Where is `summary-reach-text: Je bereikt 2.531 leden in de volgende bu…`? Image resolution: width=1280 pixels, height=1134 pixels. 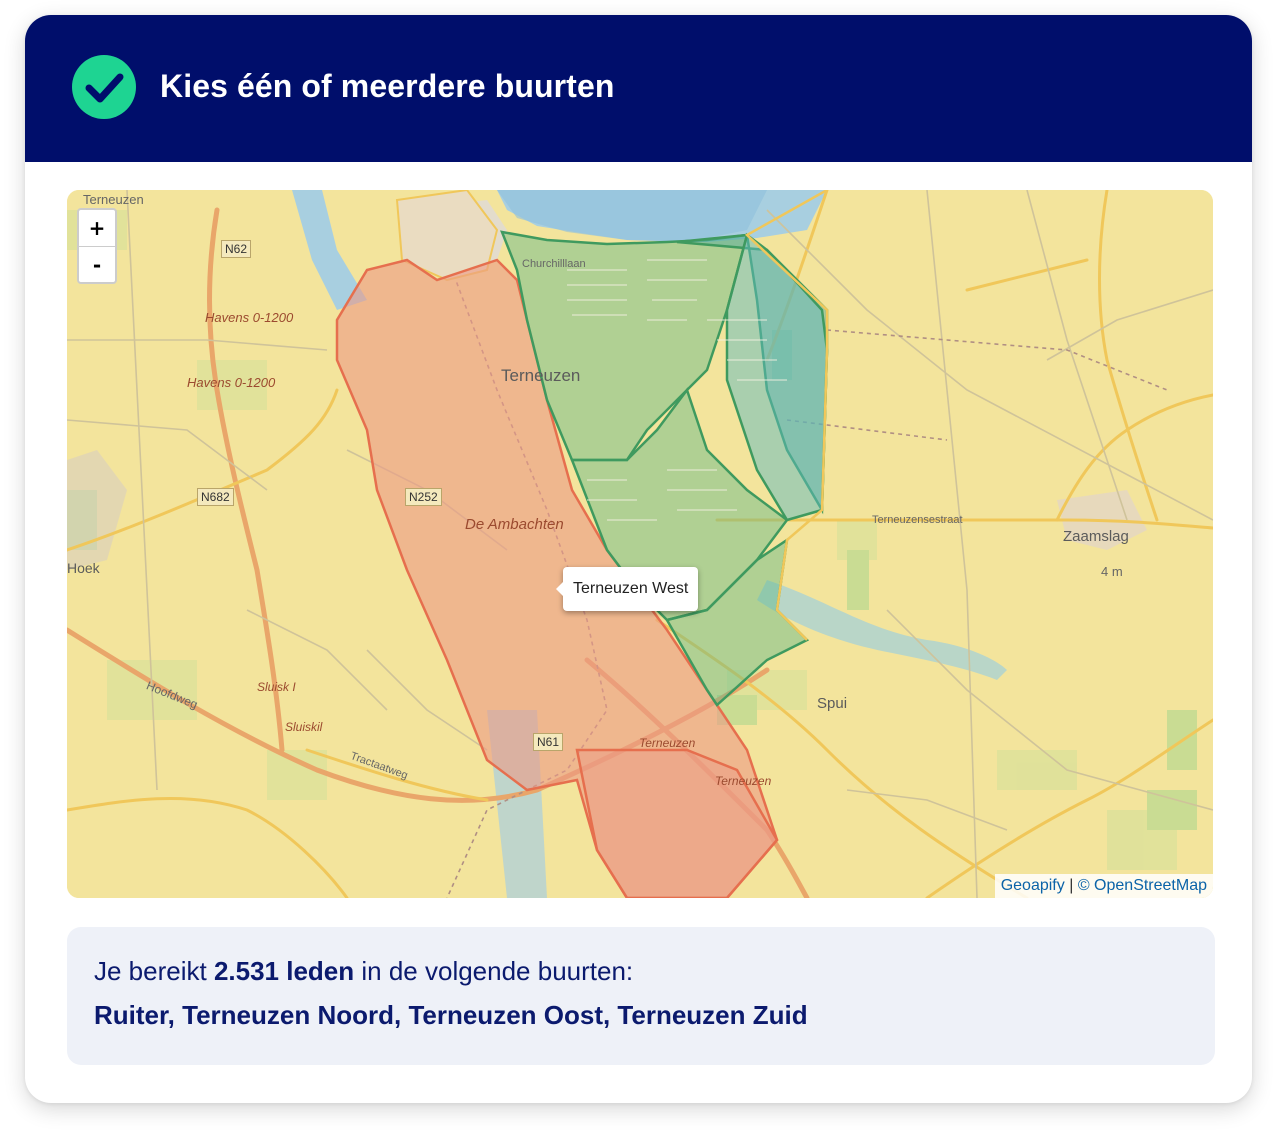
summary-reach-text: Je bereikt 2.531 leden in de volgende bu… is located at coordinates (363, 971).